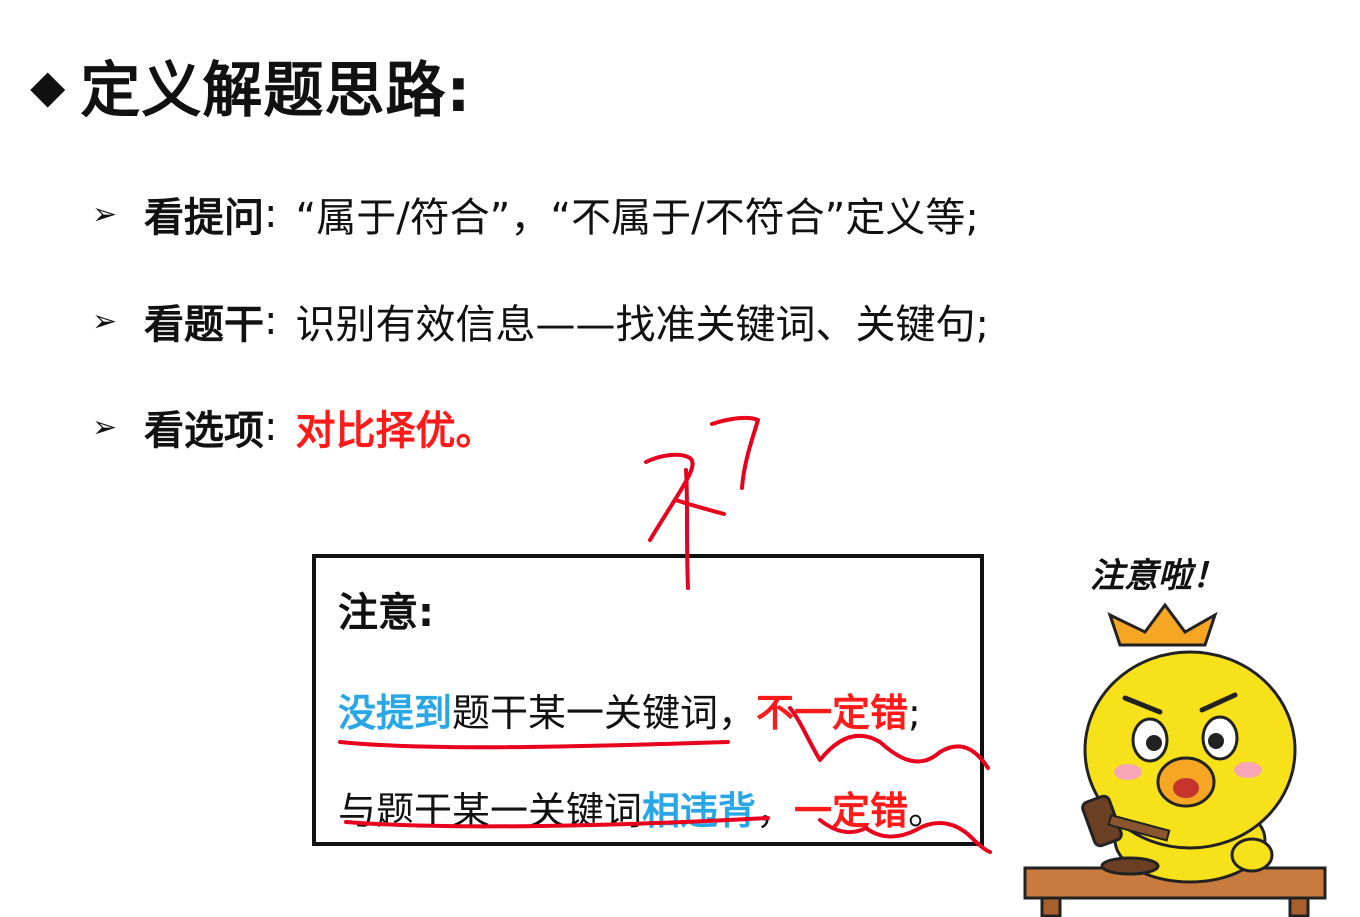 The width and height of the screenshot is (1360, 917). I want to click on note-highlight-red: 一定错, so click(851, 811).